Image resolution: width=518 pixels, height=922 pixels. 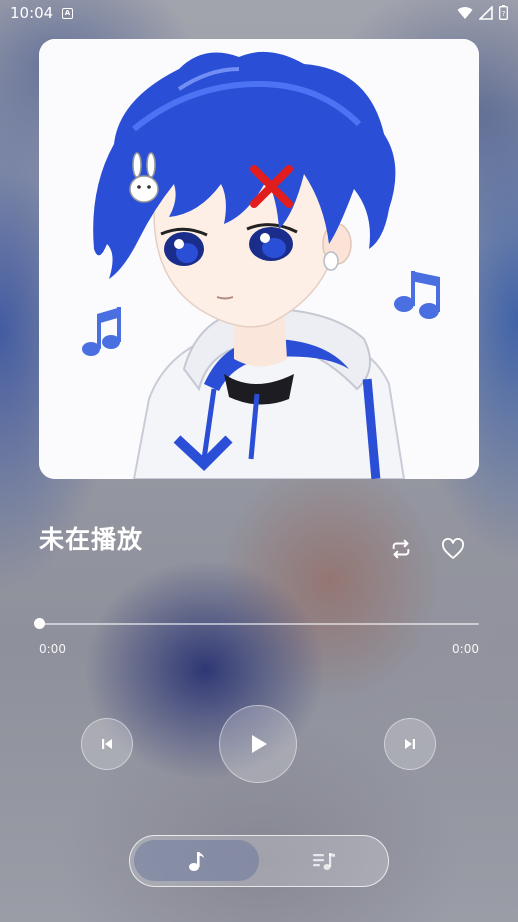 What do you see at coordinates (32, 13) in the screenshot?
I see `status-time: 10:04` at bounding box center [32, 13].